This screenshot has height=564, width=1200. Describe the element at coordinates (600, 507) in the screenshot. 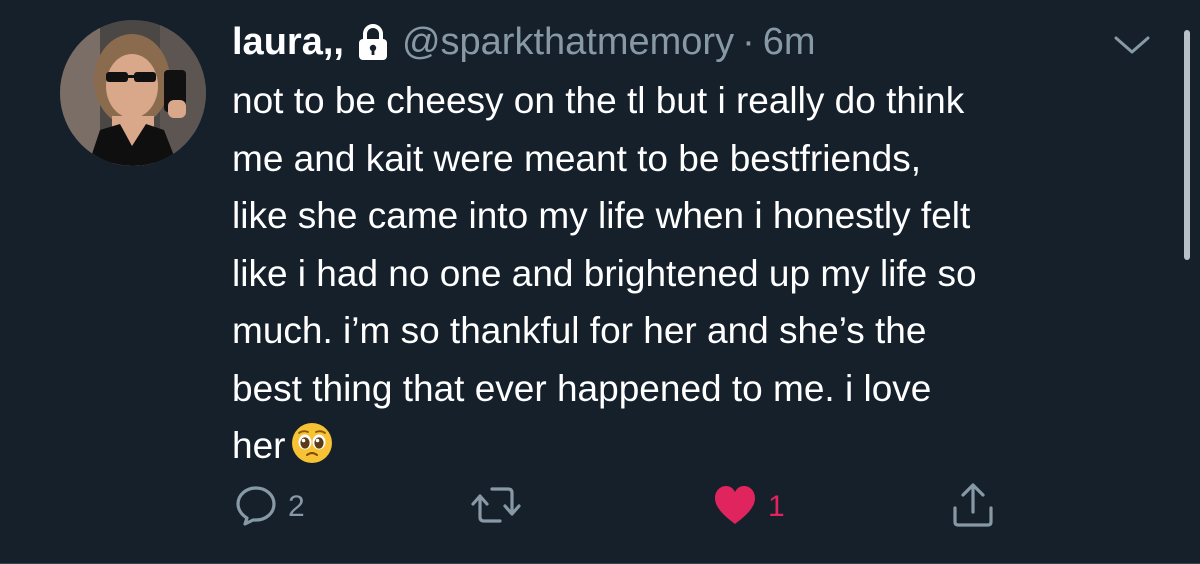

I see `tweet-actions: 2 1` at that location.